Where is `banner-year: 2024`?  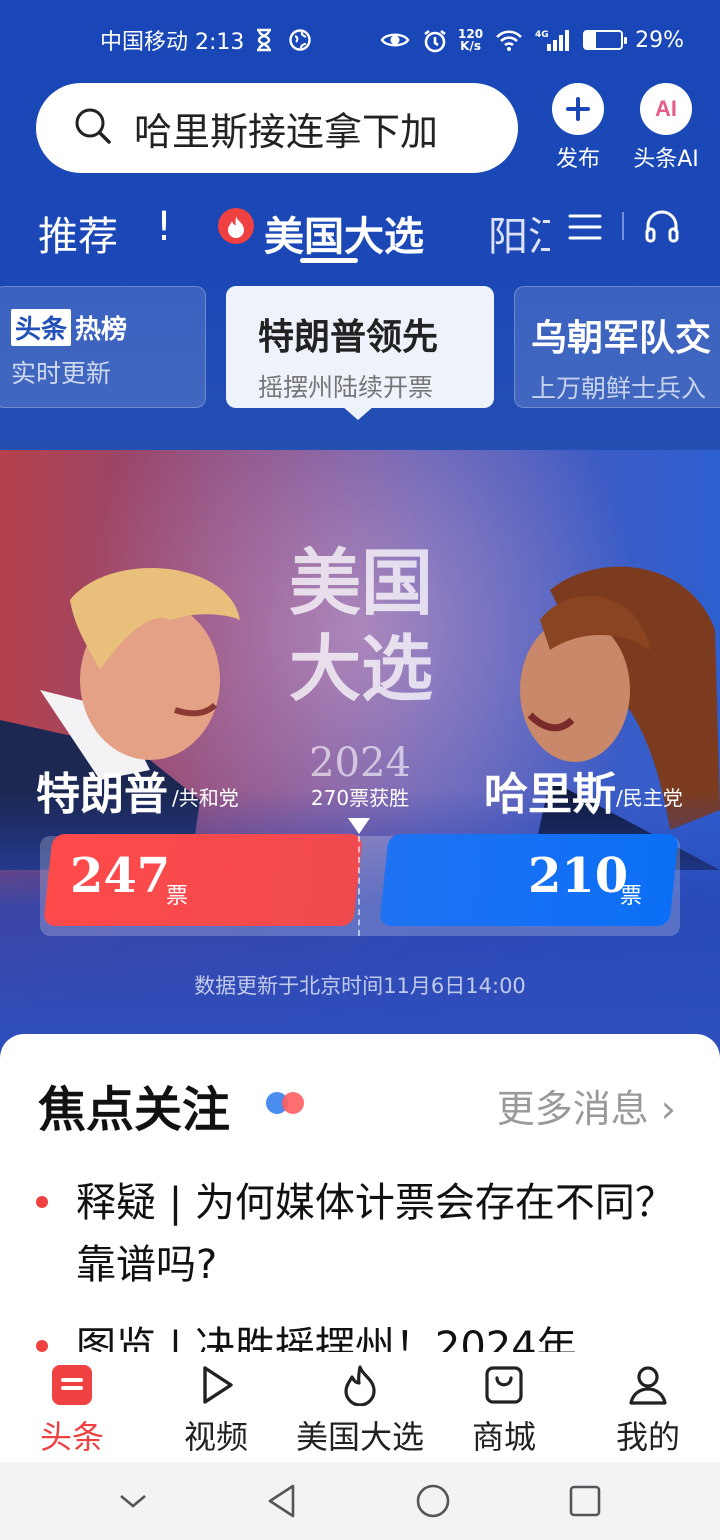 banner-year: 2024 is located at coordinates (360, 763).